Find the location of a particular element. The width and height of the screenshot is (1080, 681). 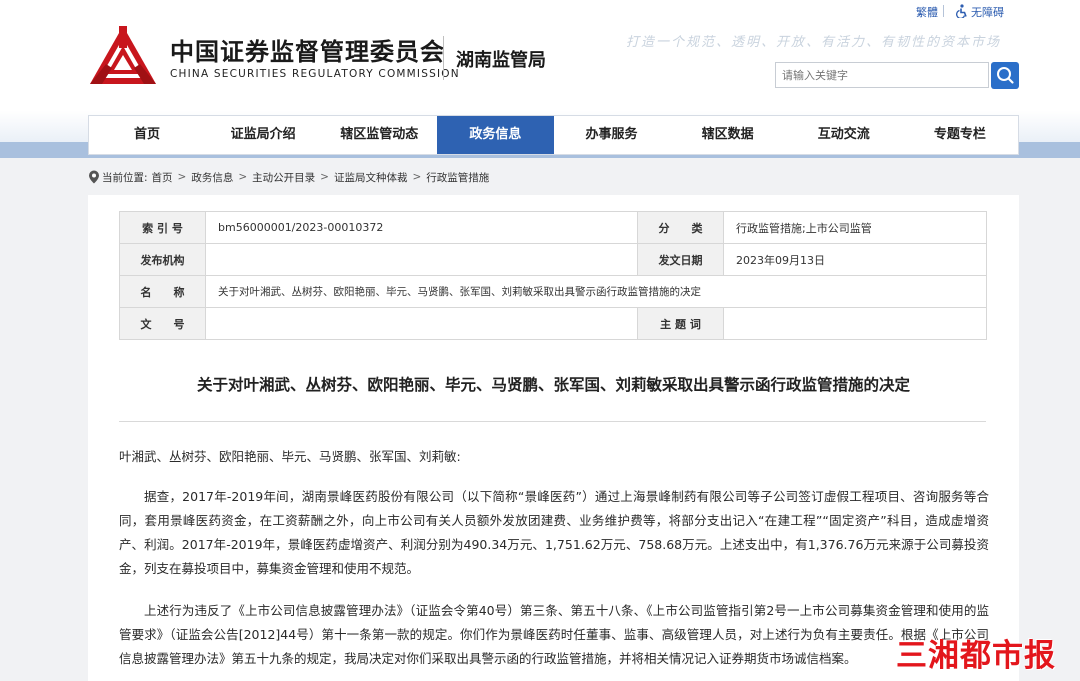

title-divider is located at coordinates (552, 421).